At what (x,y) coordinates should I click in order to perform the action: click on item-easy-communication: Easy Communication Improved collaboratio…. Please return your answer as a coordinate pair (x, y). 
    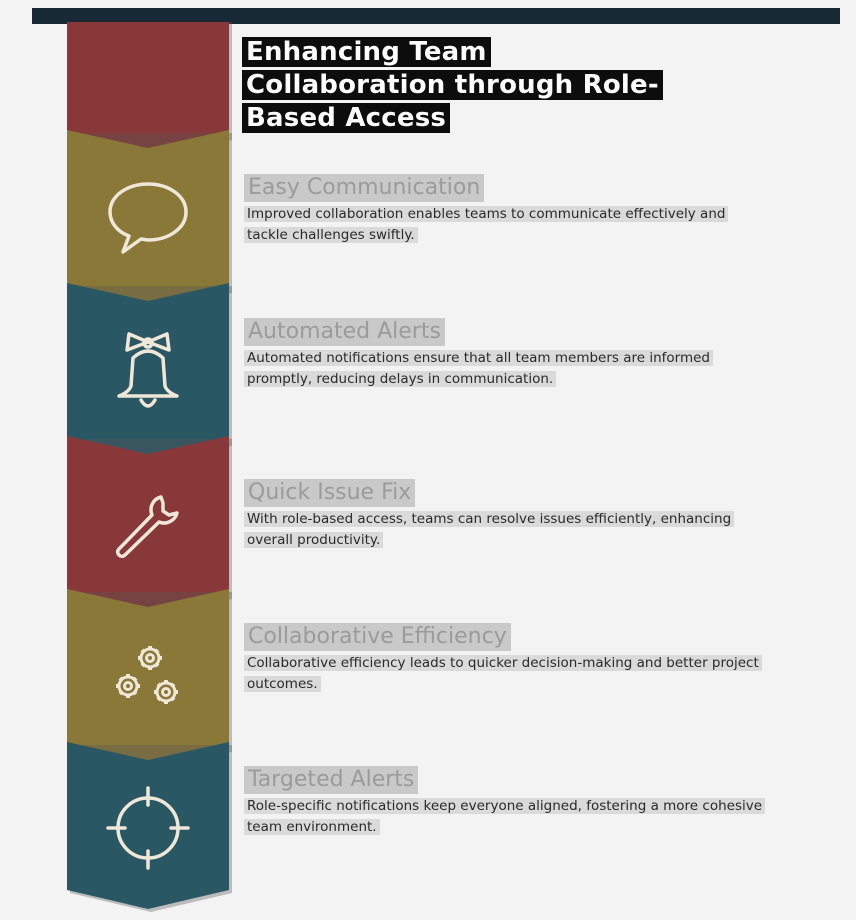
    Looking at the image, I should click on (504, 210).